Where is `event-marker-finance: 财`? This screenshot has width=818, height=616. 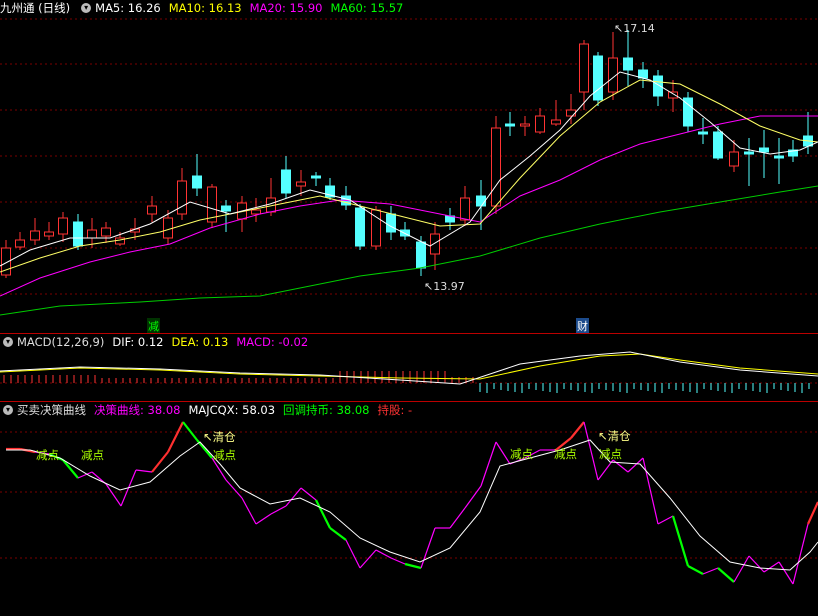 event-marker-finance: 财 is located at coordinates (582, 326).